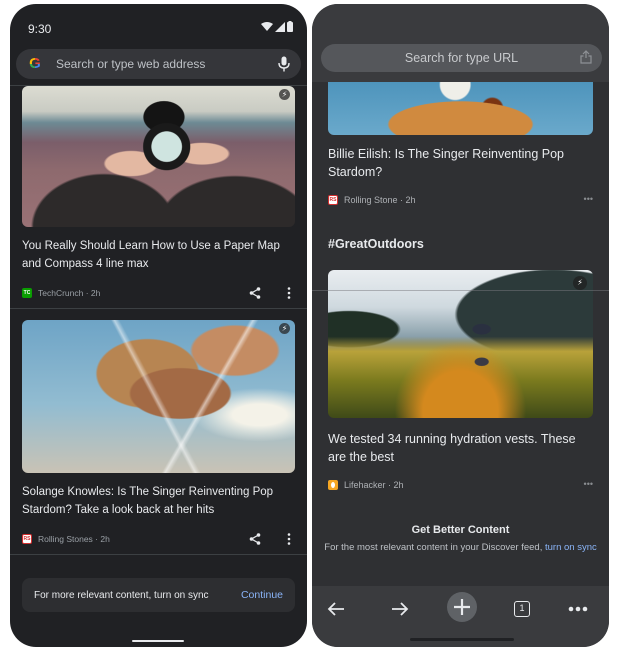 The height and width of the screenshot is (654, 619). I want to click on article-source: Rolling Stone · 2h, so click(380, 200).